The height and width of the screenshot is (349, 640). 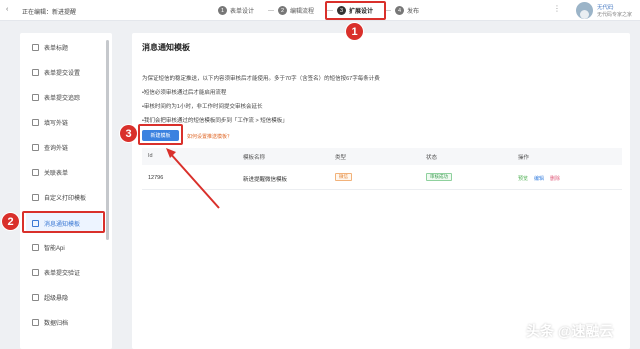 I want to click on annotation-badge: 1, so click(x=354, y=31).